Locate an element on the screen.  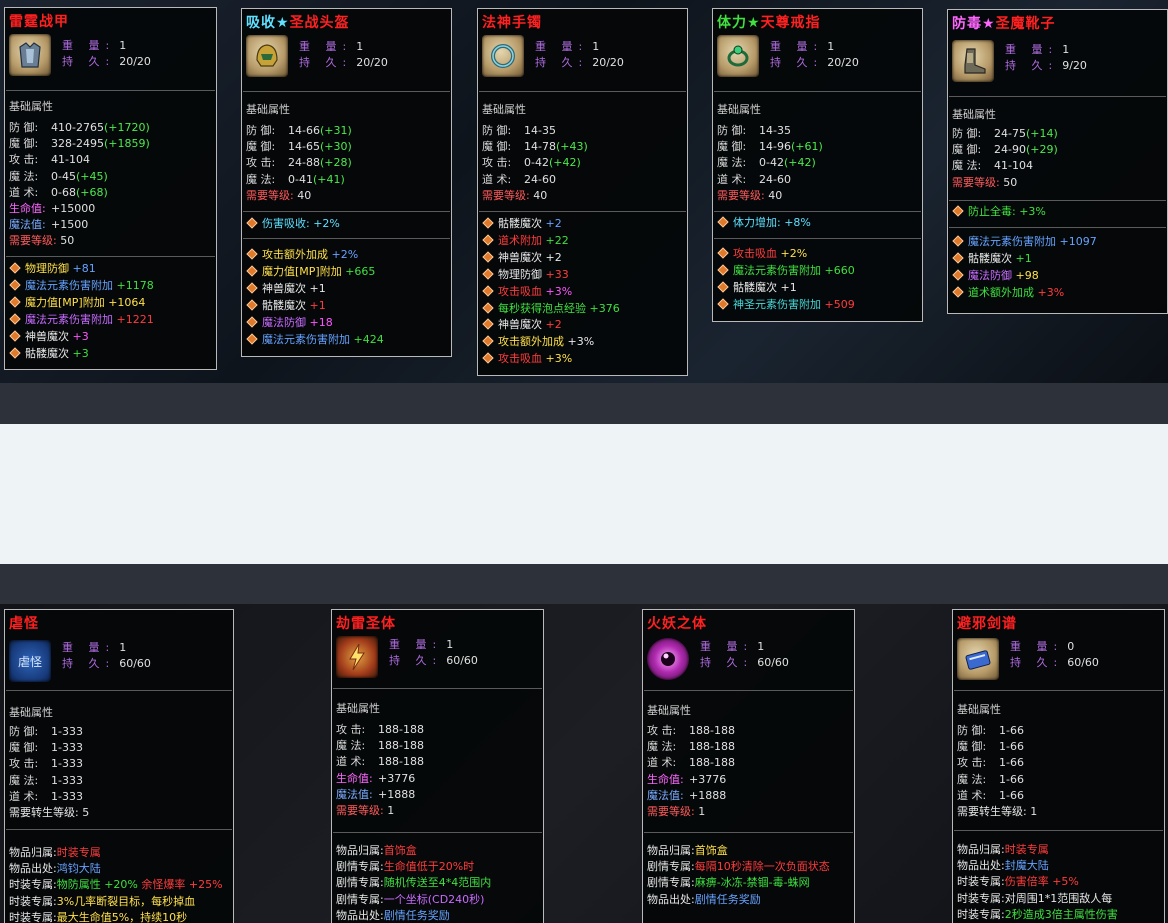
item-basic-info: 重 量: 0 持 久: 60/60 is located at coordinates (1054, 654).